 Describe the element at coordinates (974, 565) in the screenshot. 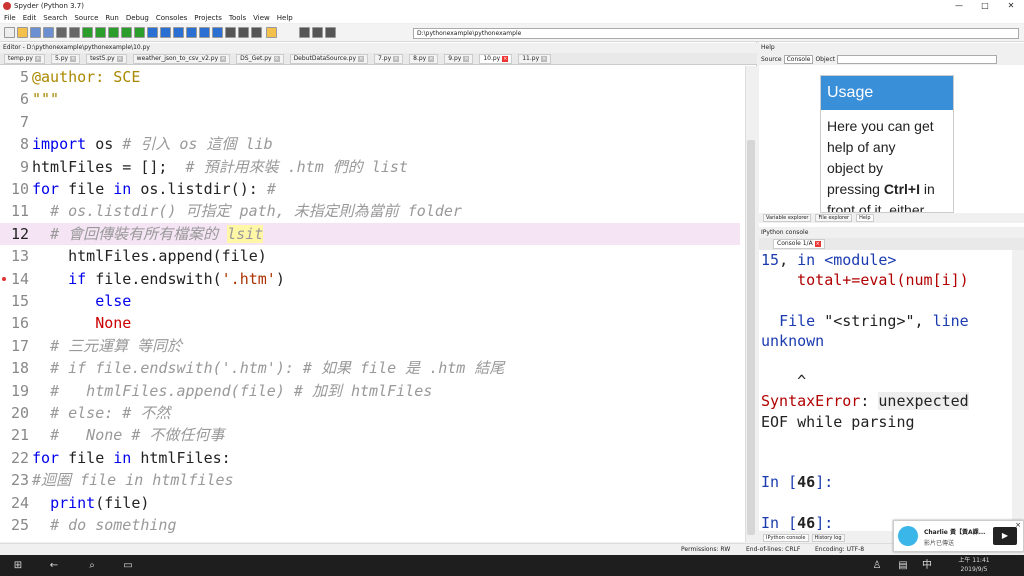

I see `clock: 上午 11:41 2019/9/5` at that location.